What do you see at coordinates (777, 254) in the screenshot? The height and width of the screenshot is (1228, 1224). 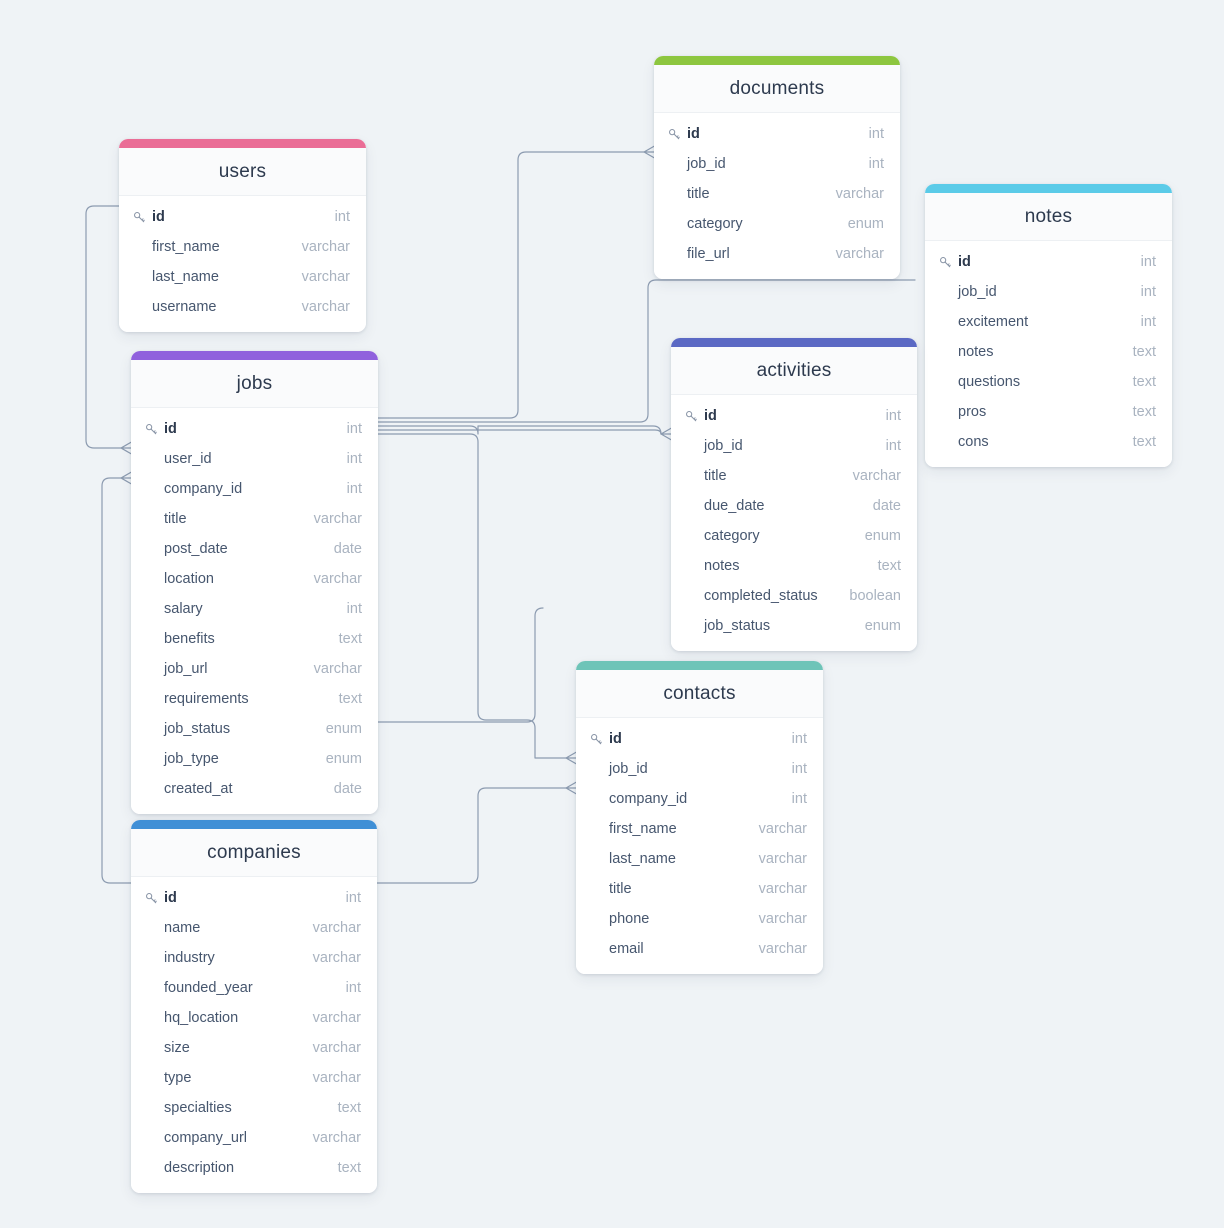 I see `field-row: file_url varchar` at bounding box center [777, 254].